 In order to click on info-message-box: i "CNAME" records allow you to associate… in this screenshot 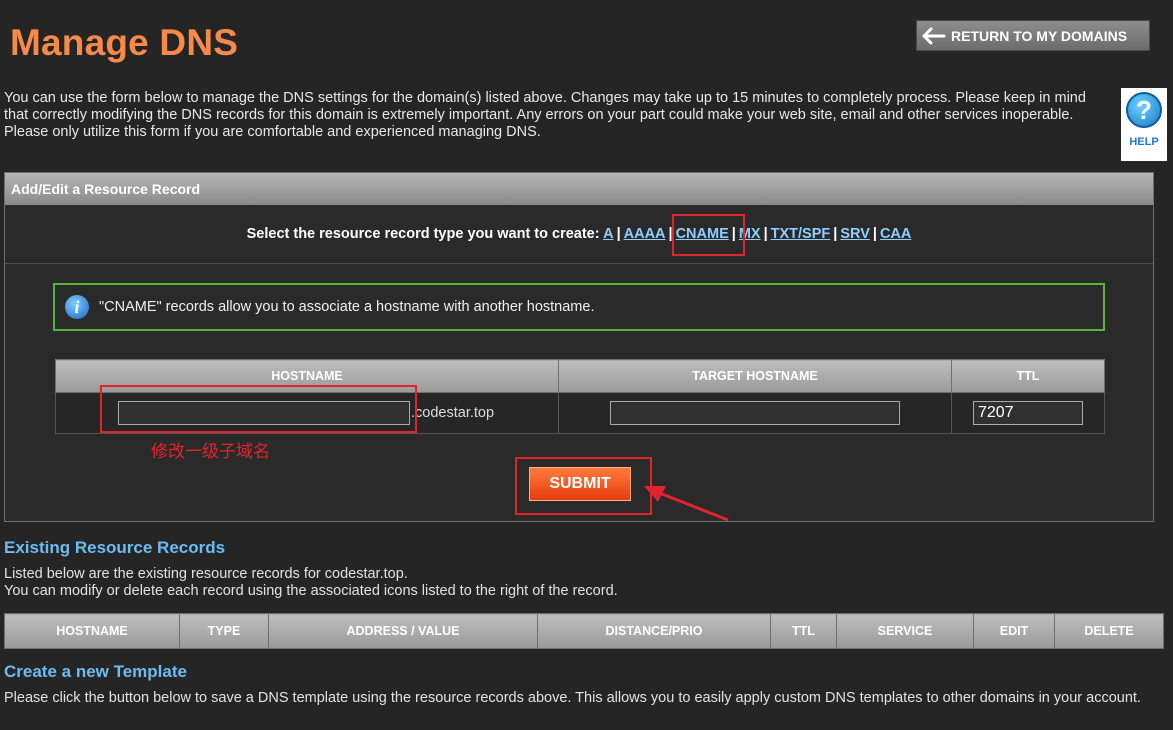, I will do `click(579, 307)`.